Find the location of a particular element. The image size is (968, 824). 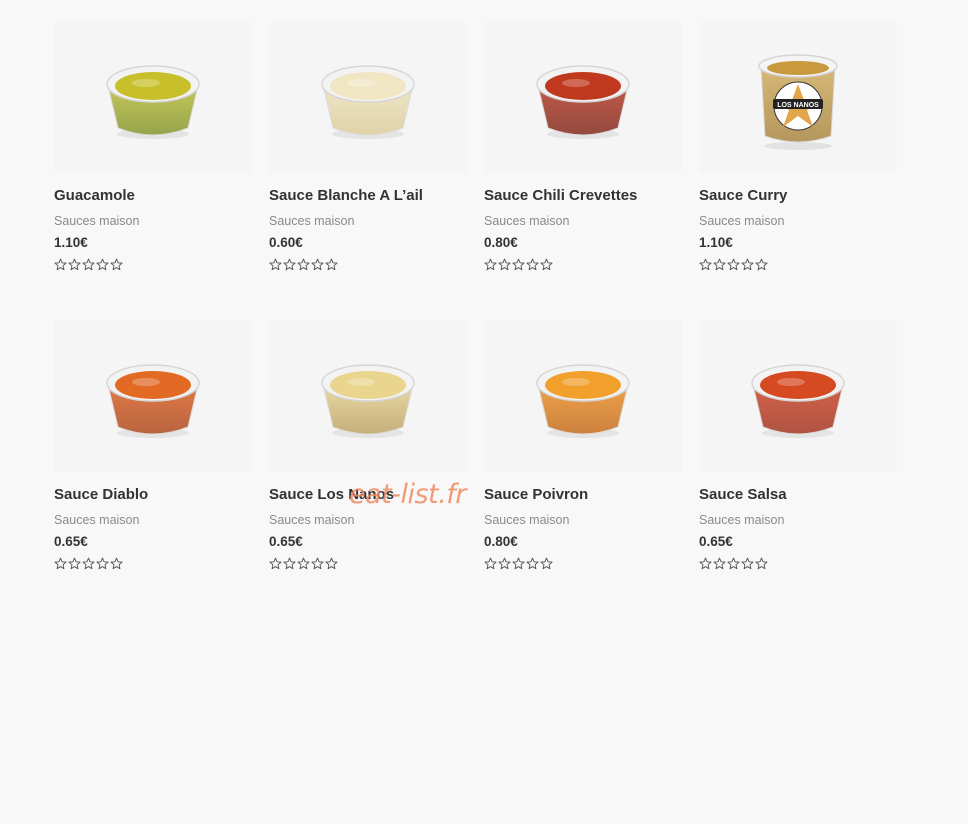

product-card: Sauce Salsa Sauces maison 0.65€ is located at coordinates (798, 470).